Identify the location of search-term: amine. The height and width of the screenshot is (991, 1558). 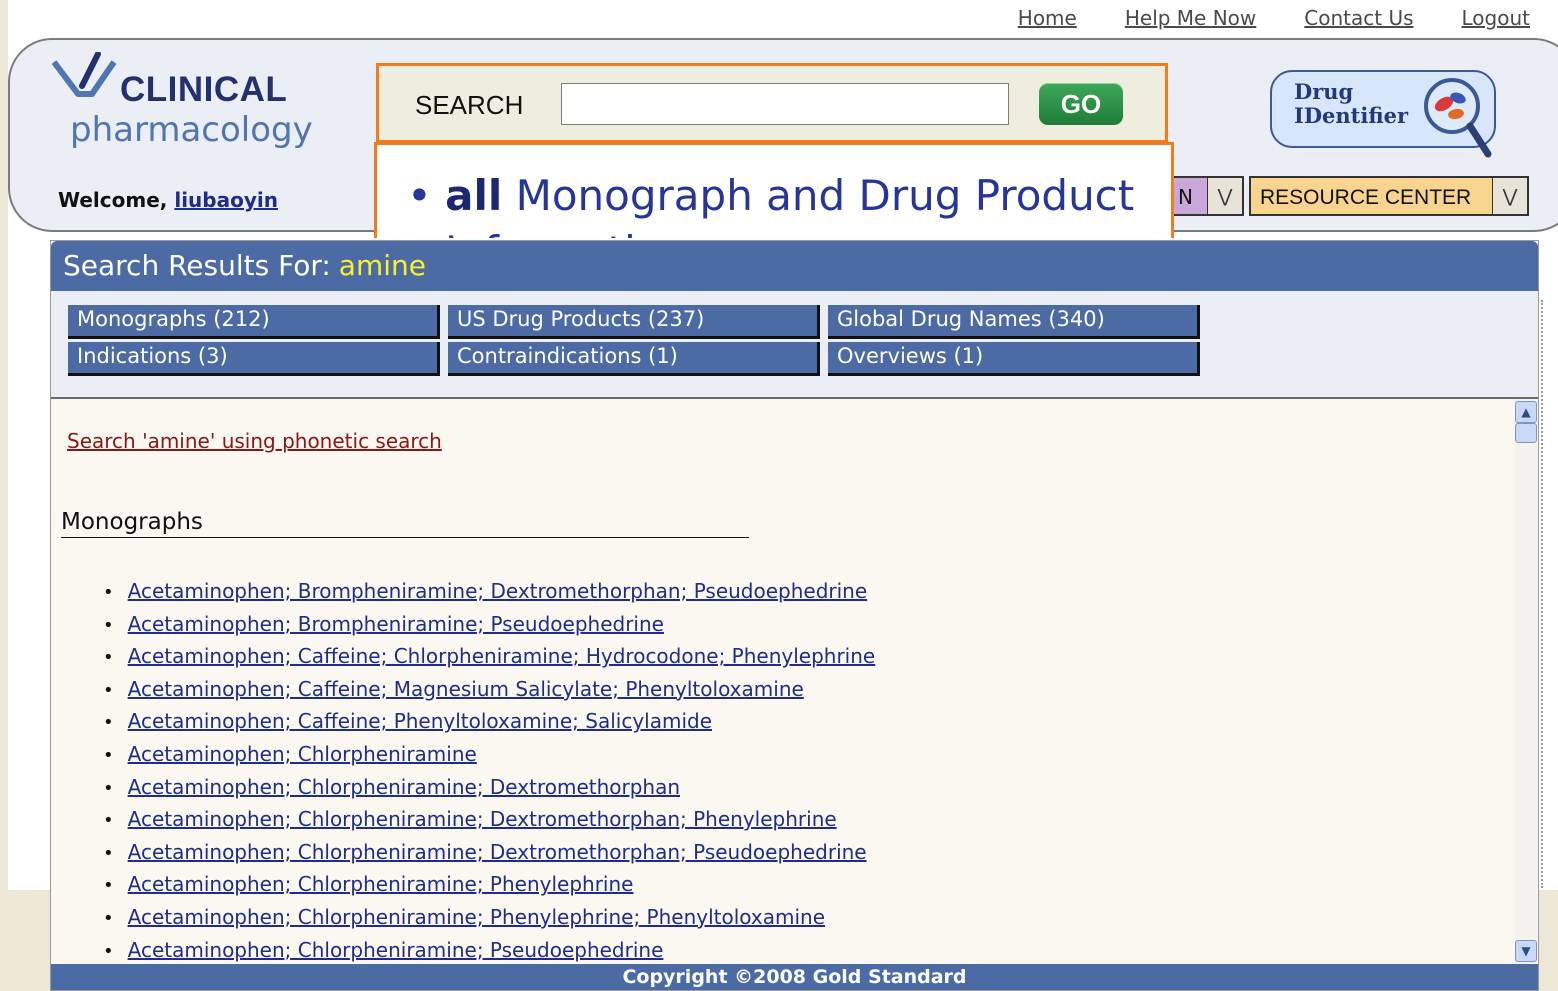
(382, 265).